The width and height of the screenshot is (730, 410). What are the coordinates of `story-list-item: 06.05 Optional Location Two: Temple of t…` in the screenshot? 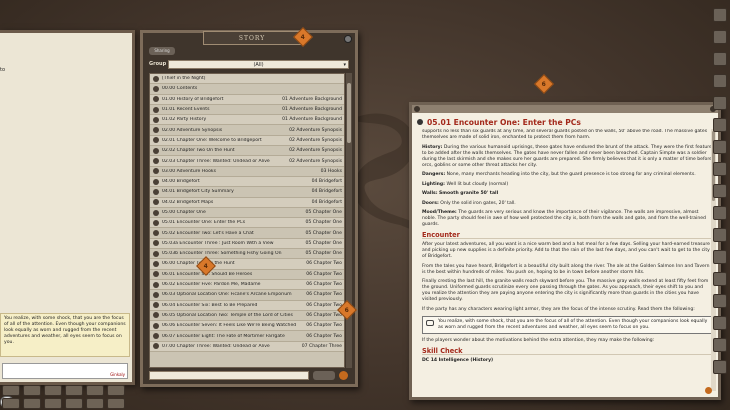 It's located at (247, 316).